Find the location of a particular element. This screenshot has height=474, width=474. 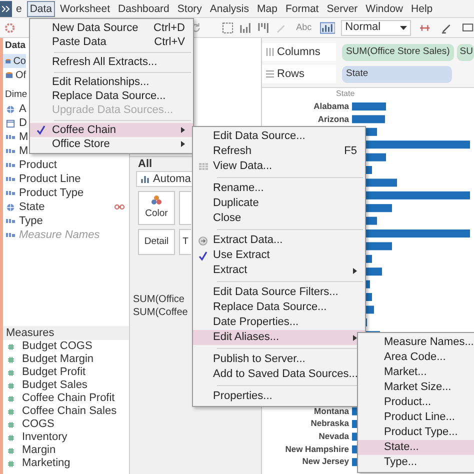

pane-title: Data is located at coordinates (15, 46).